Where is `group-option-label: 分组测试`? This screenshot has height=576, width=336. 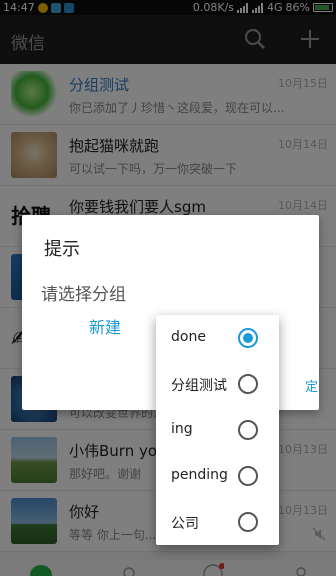
group-option-label: 分组测试 is located at coordinates (199, 386).